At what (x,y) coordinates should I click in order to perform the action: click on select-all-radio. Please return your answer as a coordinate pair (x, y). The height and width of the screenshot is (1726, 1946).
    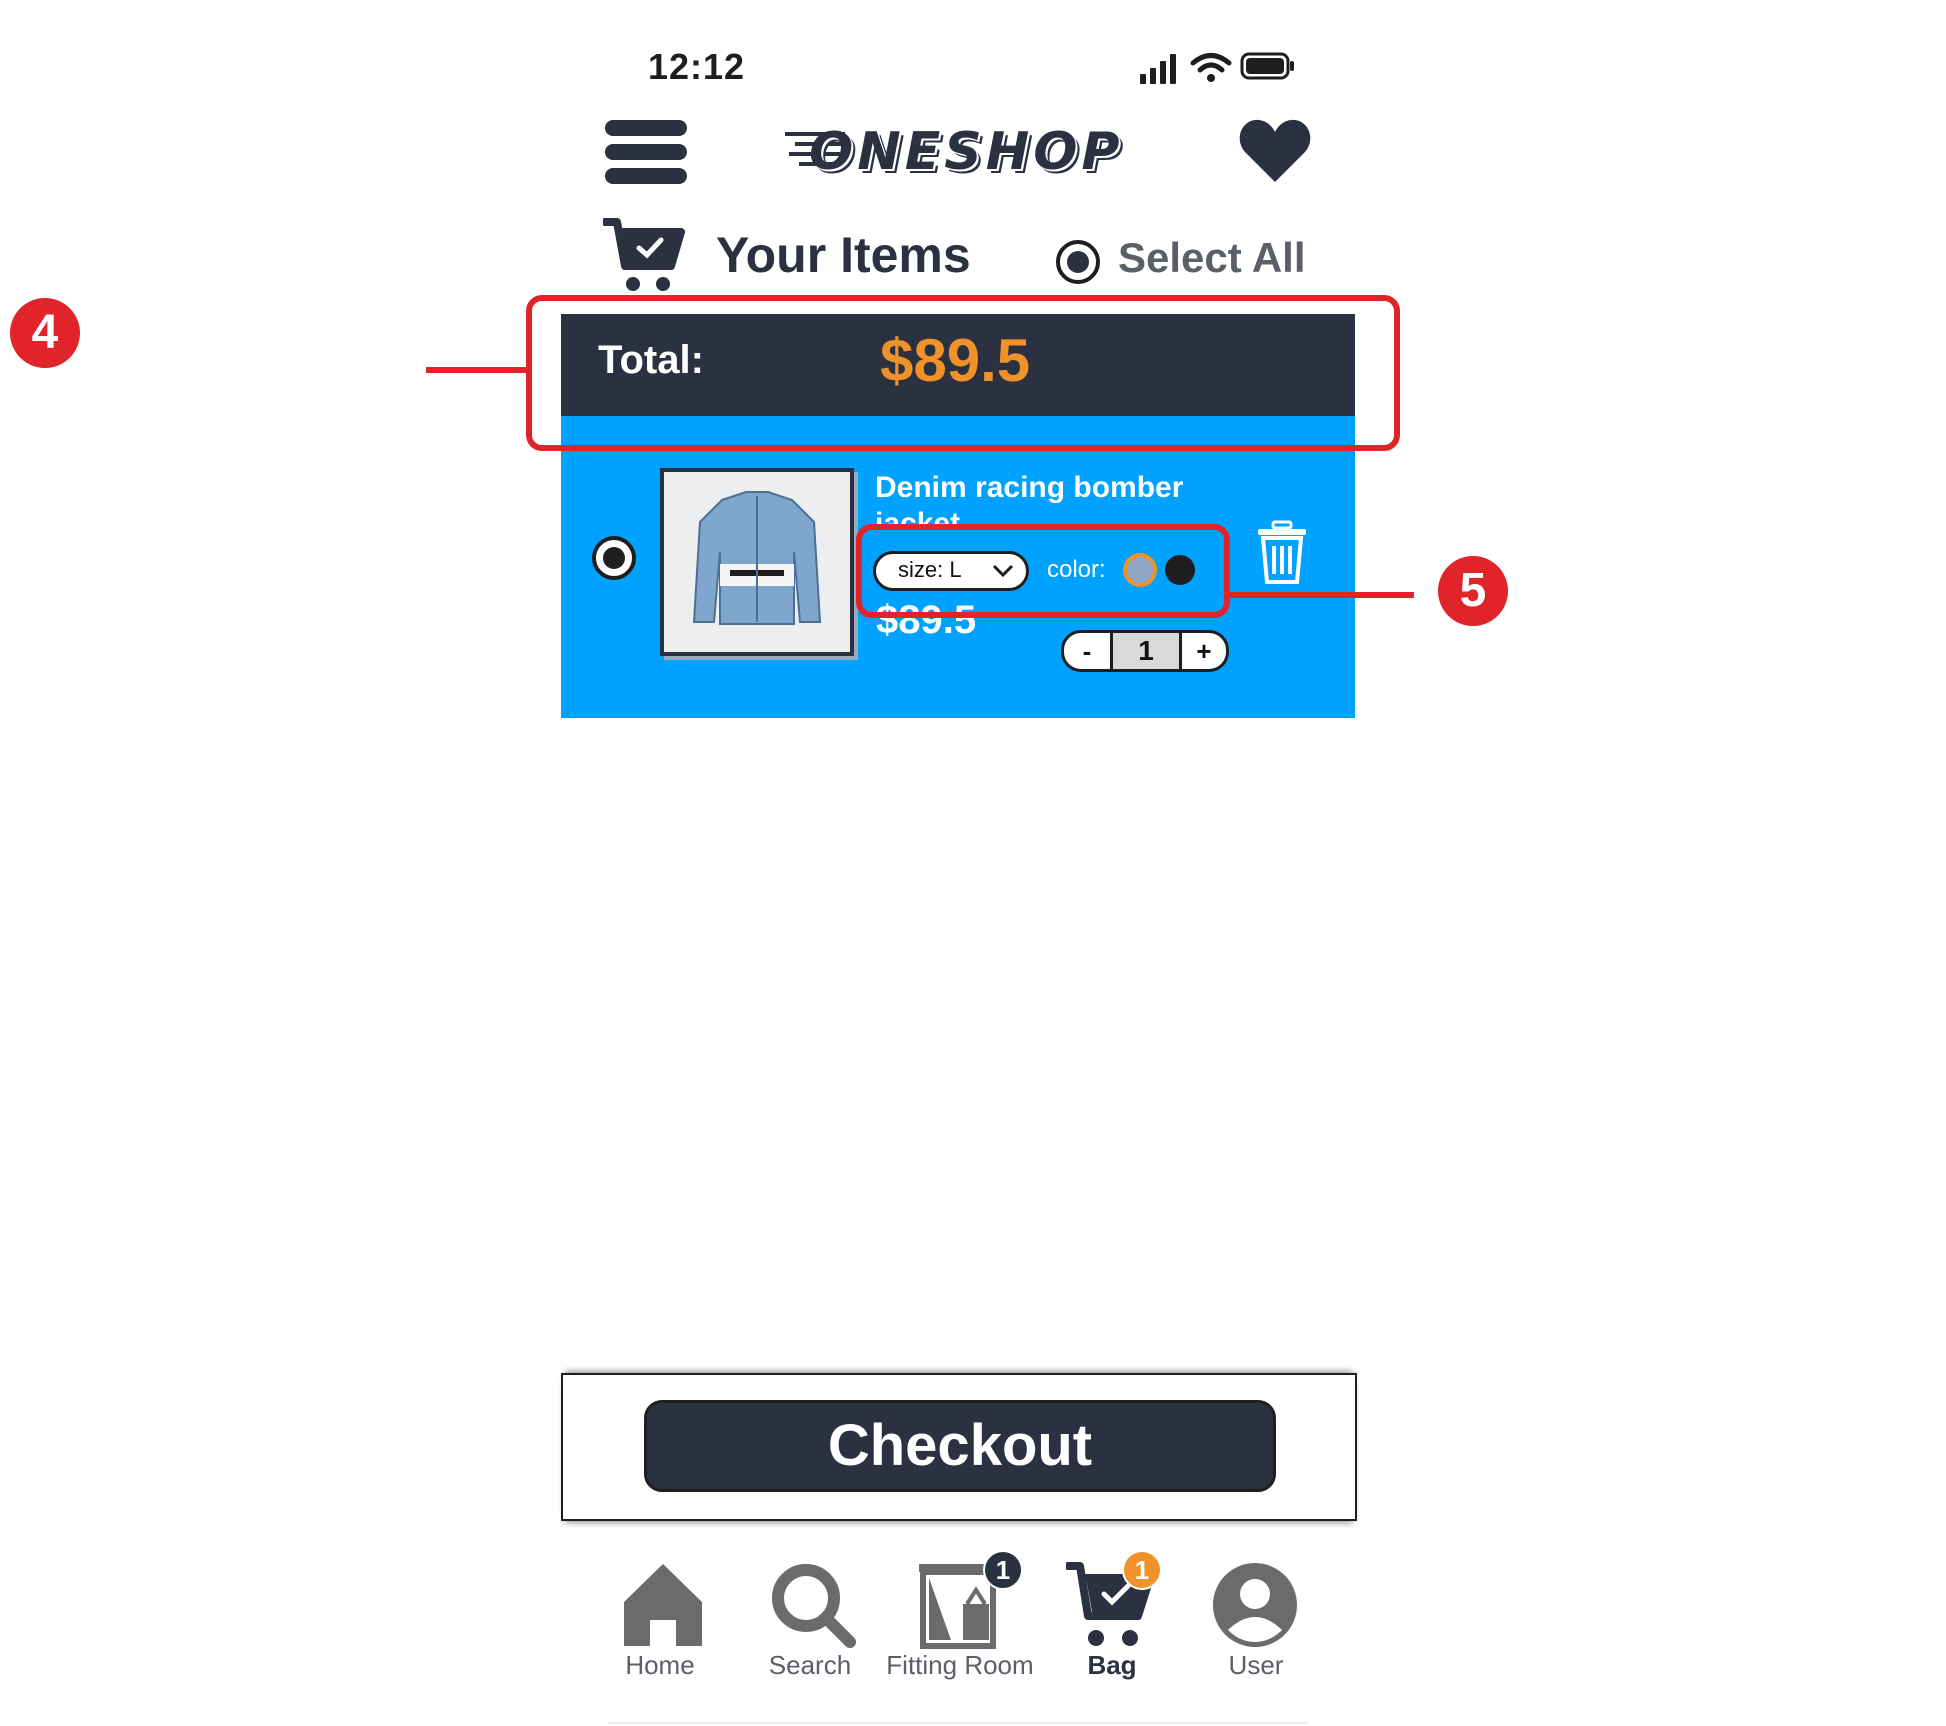
    Looking at the image, I should click on (1078, 262).